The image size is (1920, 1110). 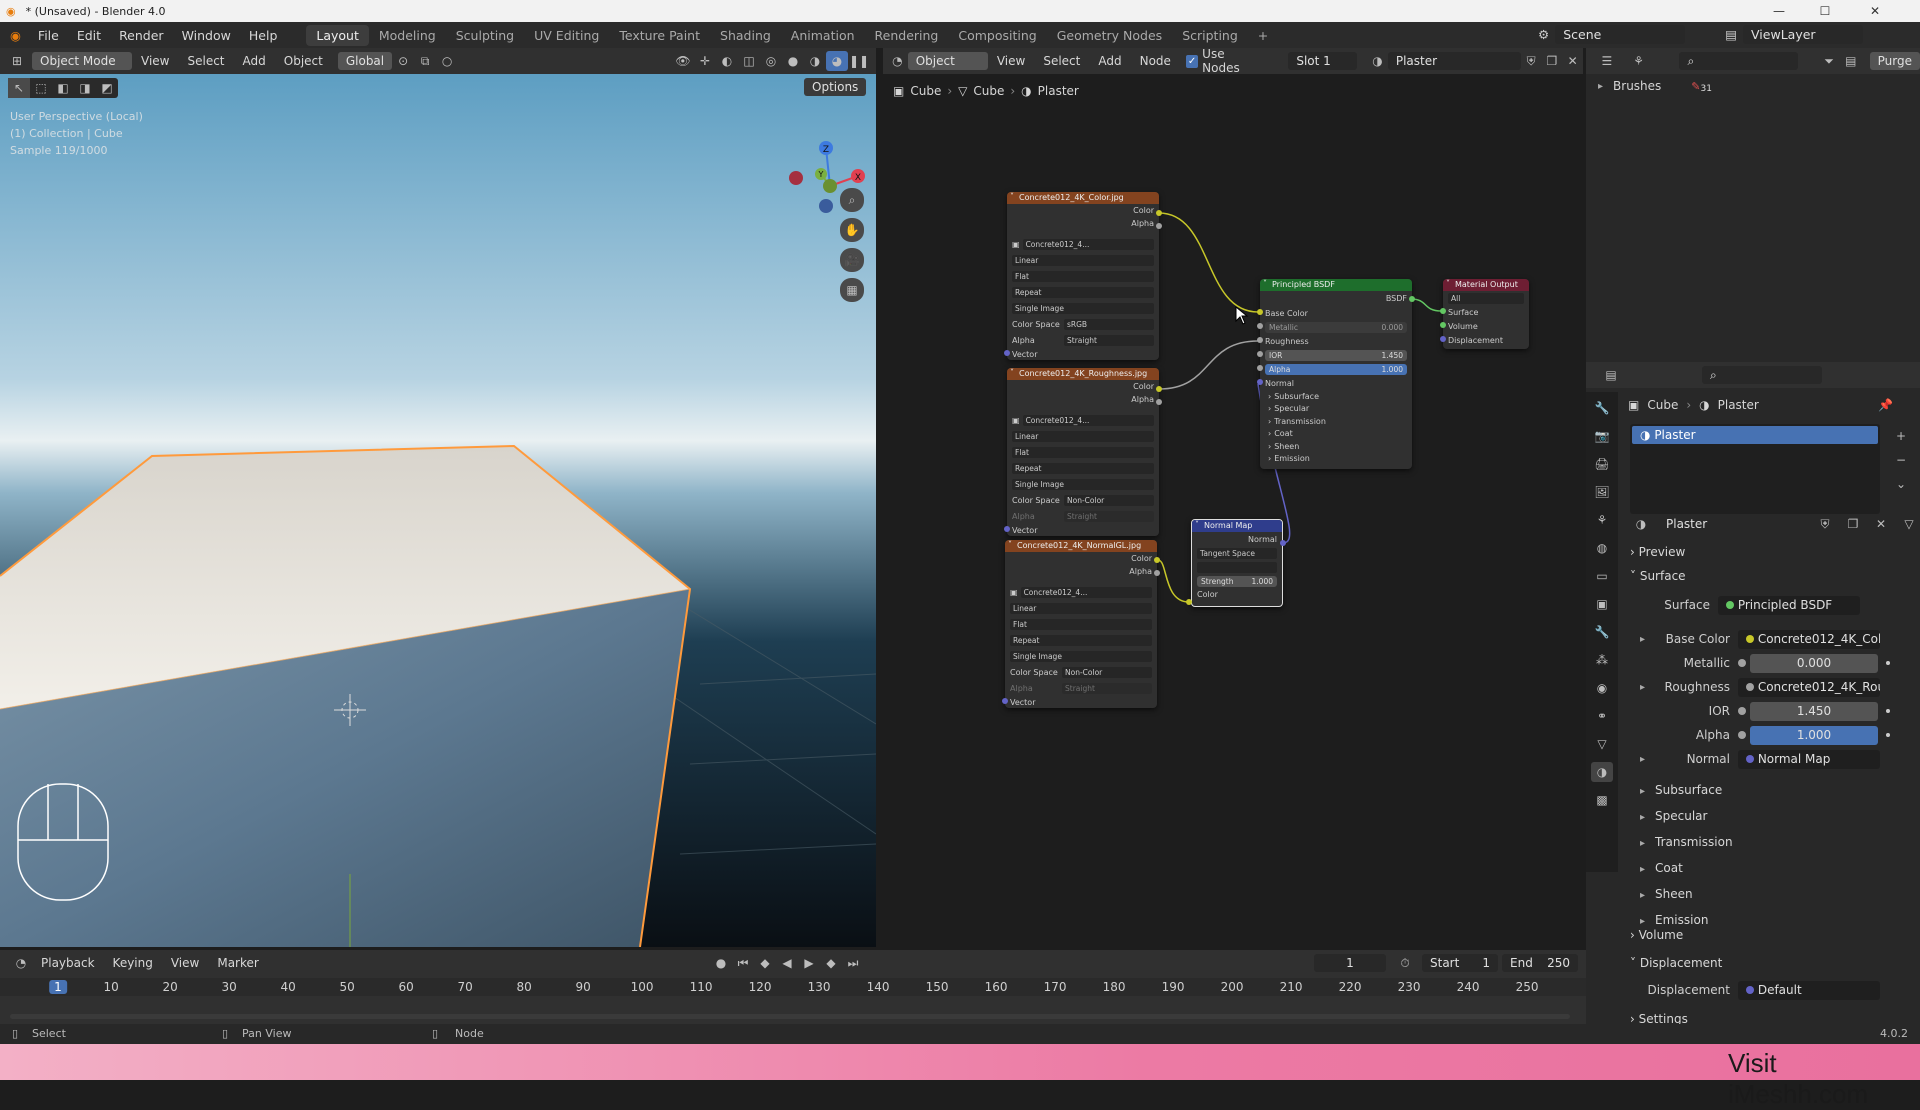 What do you see at coordinates (1260, 340) in the screenshot?
I see `socket-roughness-in` at bounding box center [1260, 340].